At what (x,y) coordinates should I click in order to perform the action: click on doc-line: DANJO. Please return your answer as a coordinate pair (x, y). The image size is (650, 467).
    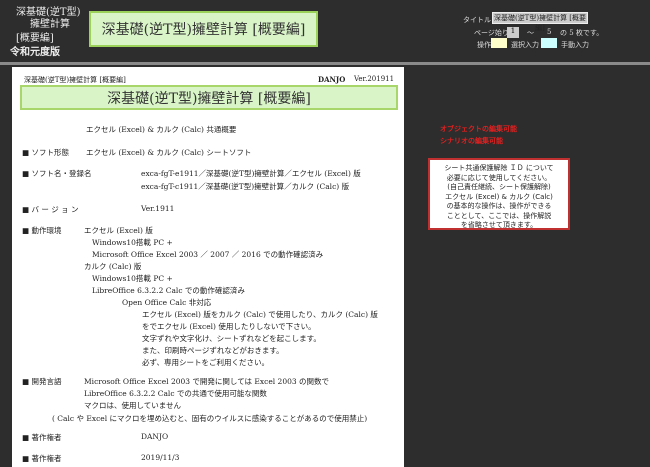
    Looking at the image, I should click on (155, 436).